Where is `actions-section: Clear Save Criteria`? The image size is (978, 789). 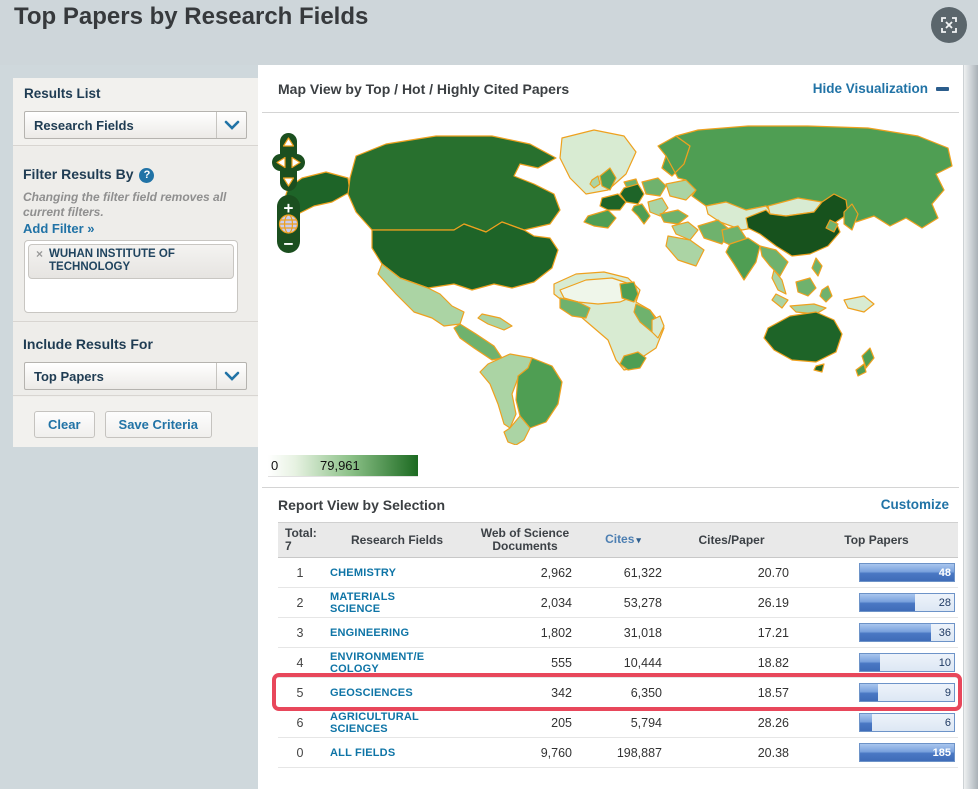
actions-section: Clear Save Criteria is located at coordinates (135, 422).